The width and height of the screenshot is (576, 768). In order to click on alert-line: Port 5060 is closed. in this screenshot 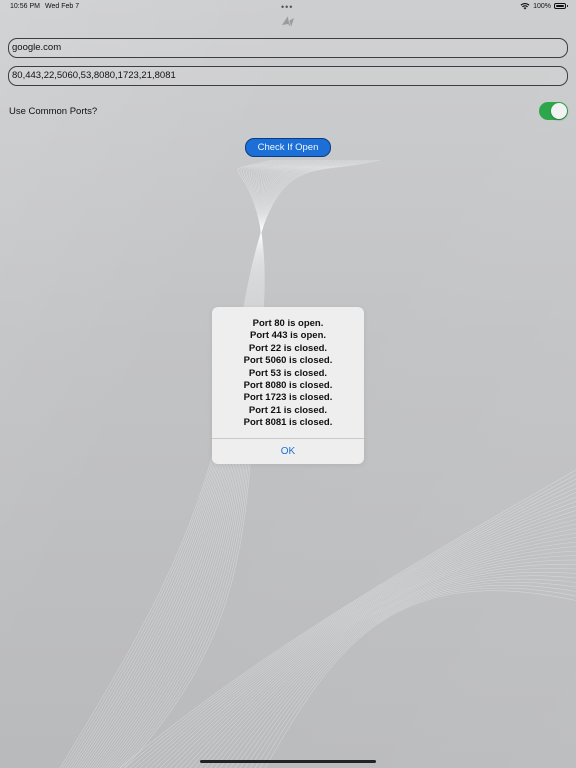, I will do `click(288, 361)`.